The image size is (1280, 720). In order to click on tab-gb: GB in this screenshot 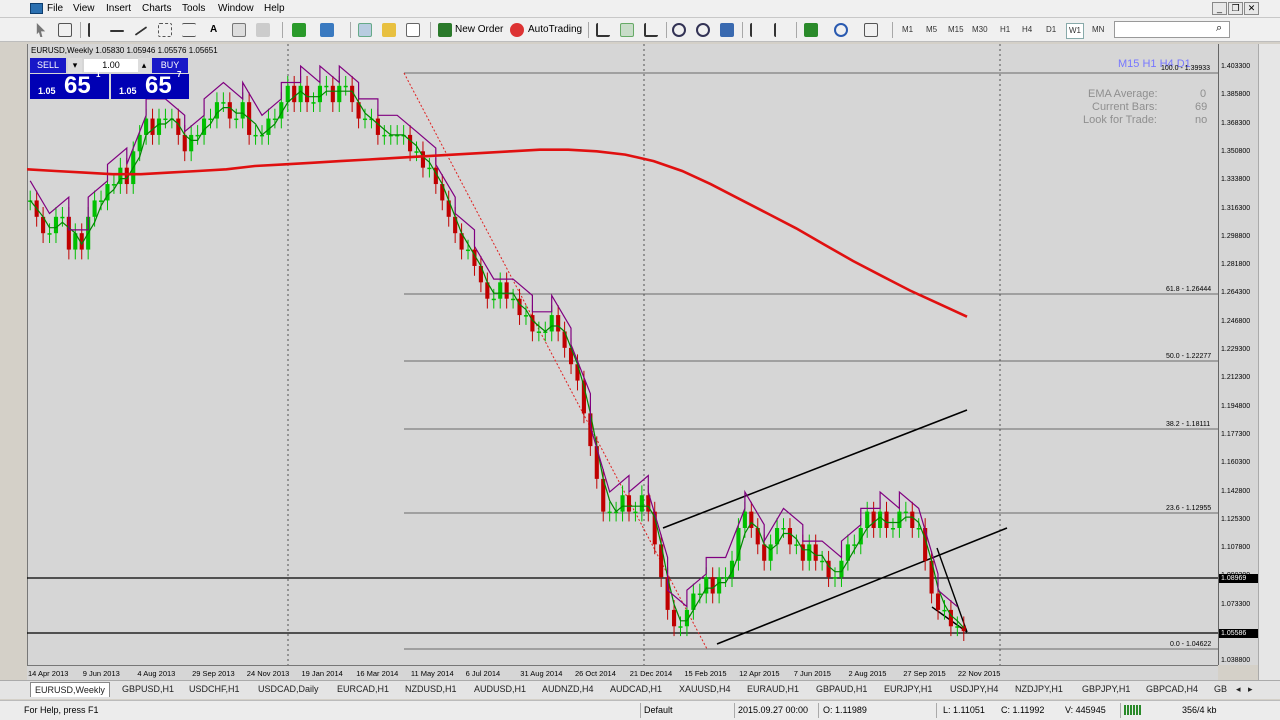, I will do `click(1220, 689)`.